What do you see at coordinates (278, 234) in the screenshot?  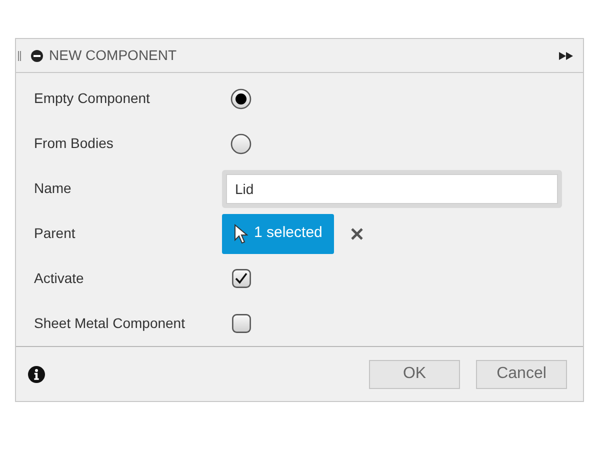 I see `selection-button: 1 selected` at bounding box center [278, 234].